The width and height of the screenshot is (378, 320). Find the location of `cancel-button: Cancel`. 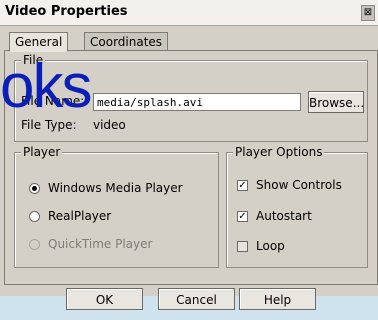

cancel-button: Cancel is located at coordinates (196, 299).